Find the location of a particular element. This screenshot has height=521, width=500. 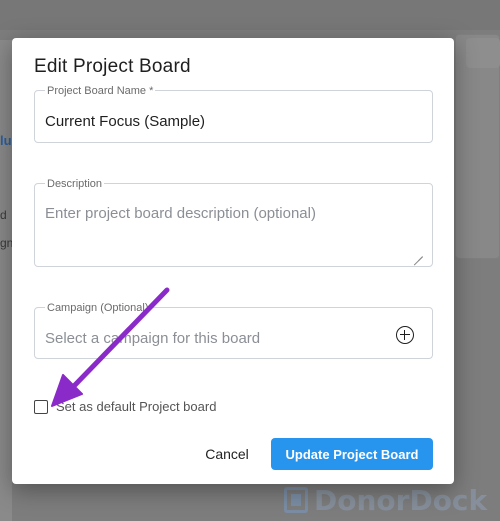

default-board-option: Set as default Project board is located at coordinates (125, 406).